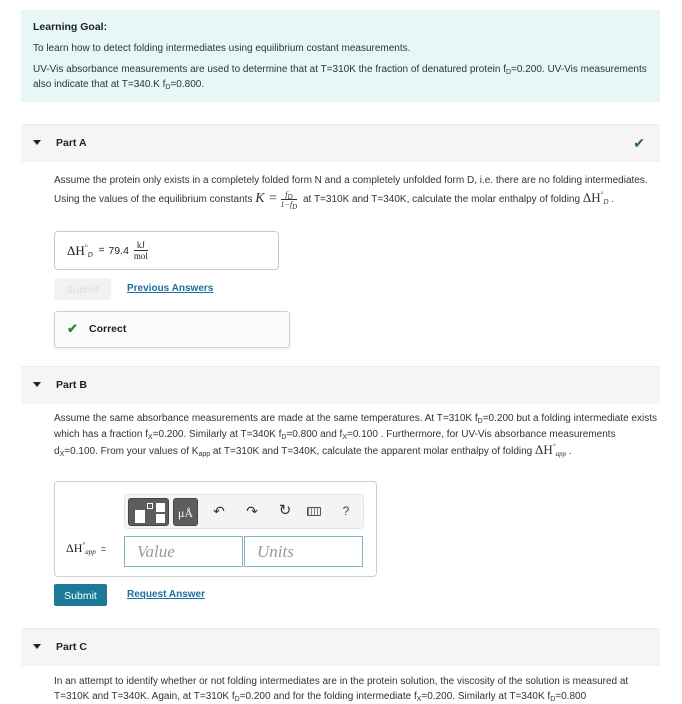  Describe the element at coordinates (166, 594) in the screenshot. I see `request-answer-link: Request Answer` at that location.